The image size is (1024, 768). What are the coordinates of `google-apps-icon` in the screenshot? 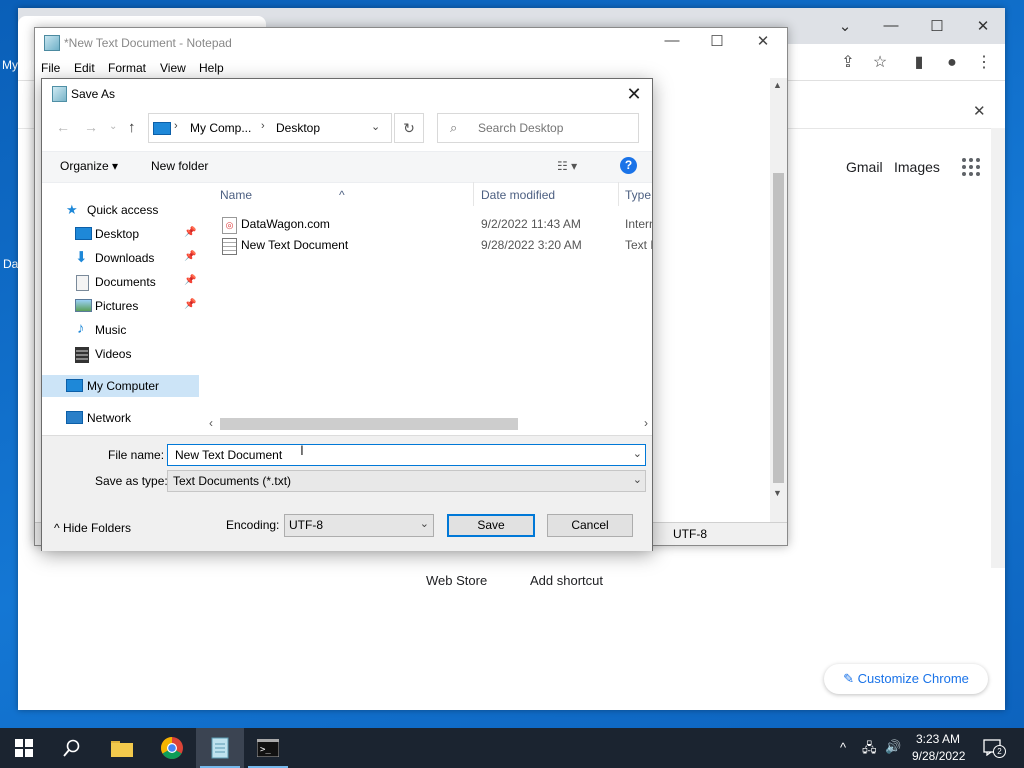 It's located at (971, 167).